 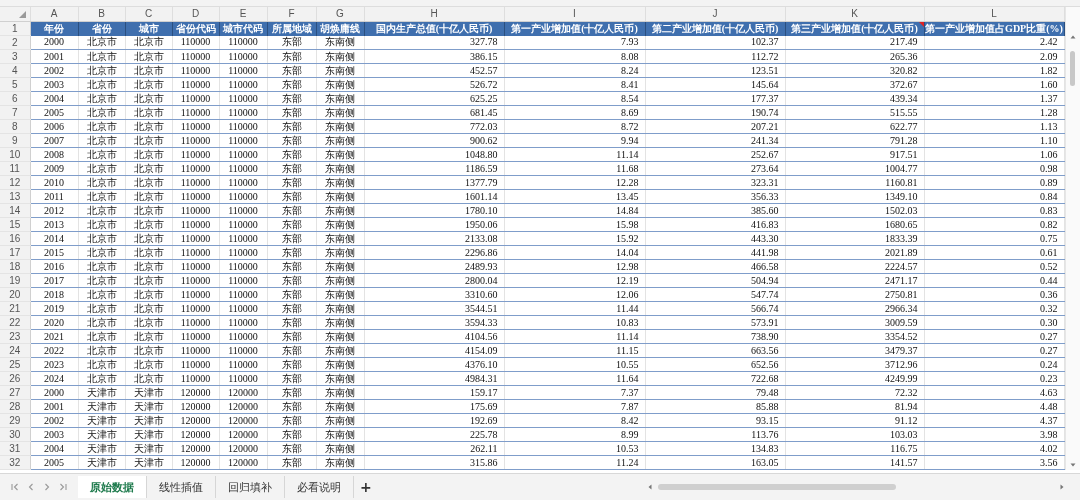 What do you see at coordinates (994, 140) in the screenshot?
I see `table-cell: 1.10` at bounding box center [994, 140].